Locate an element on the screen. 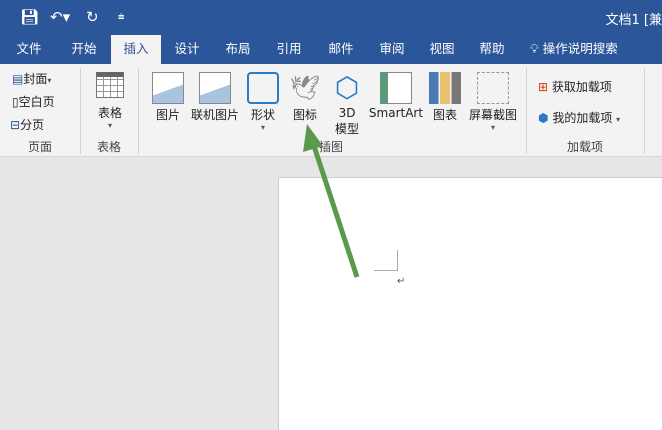 The width and height of the screenshot is (662, 430). annotation-arrow is located at coordinates (331, 201).